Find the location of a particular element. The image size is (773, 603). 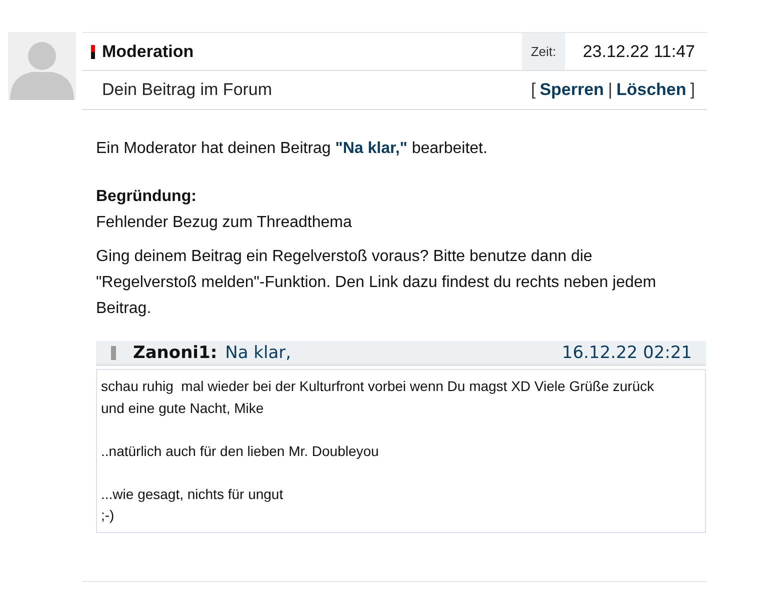

reason-text: Fehlender Bezug zum Threadthema is located at coordinates (224, 223).